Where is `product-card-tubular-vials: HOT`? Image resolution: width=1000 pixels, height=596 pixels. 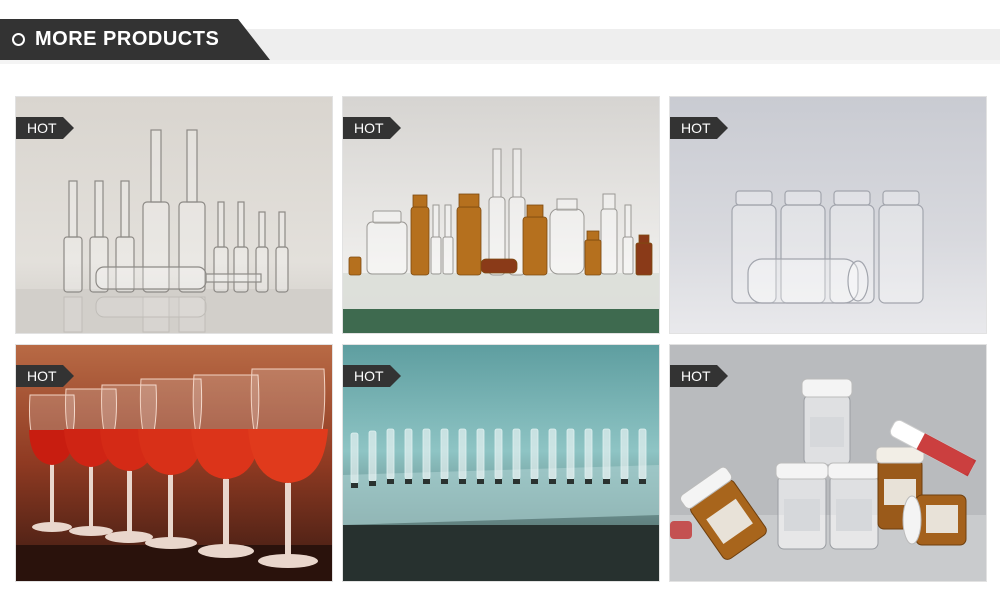 product-card-tubular-vials: HOT is located at coordinates (828, 215).